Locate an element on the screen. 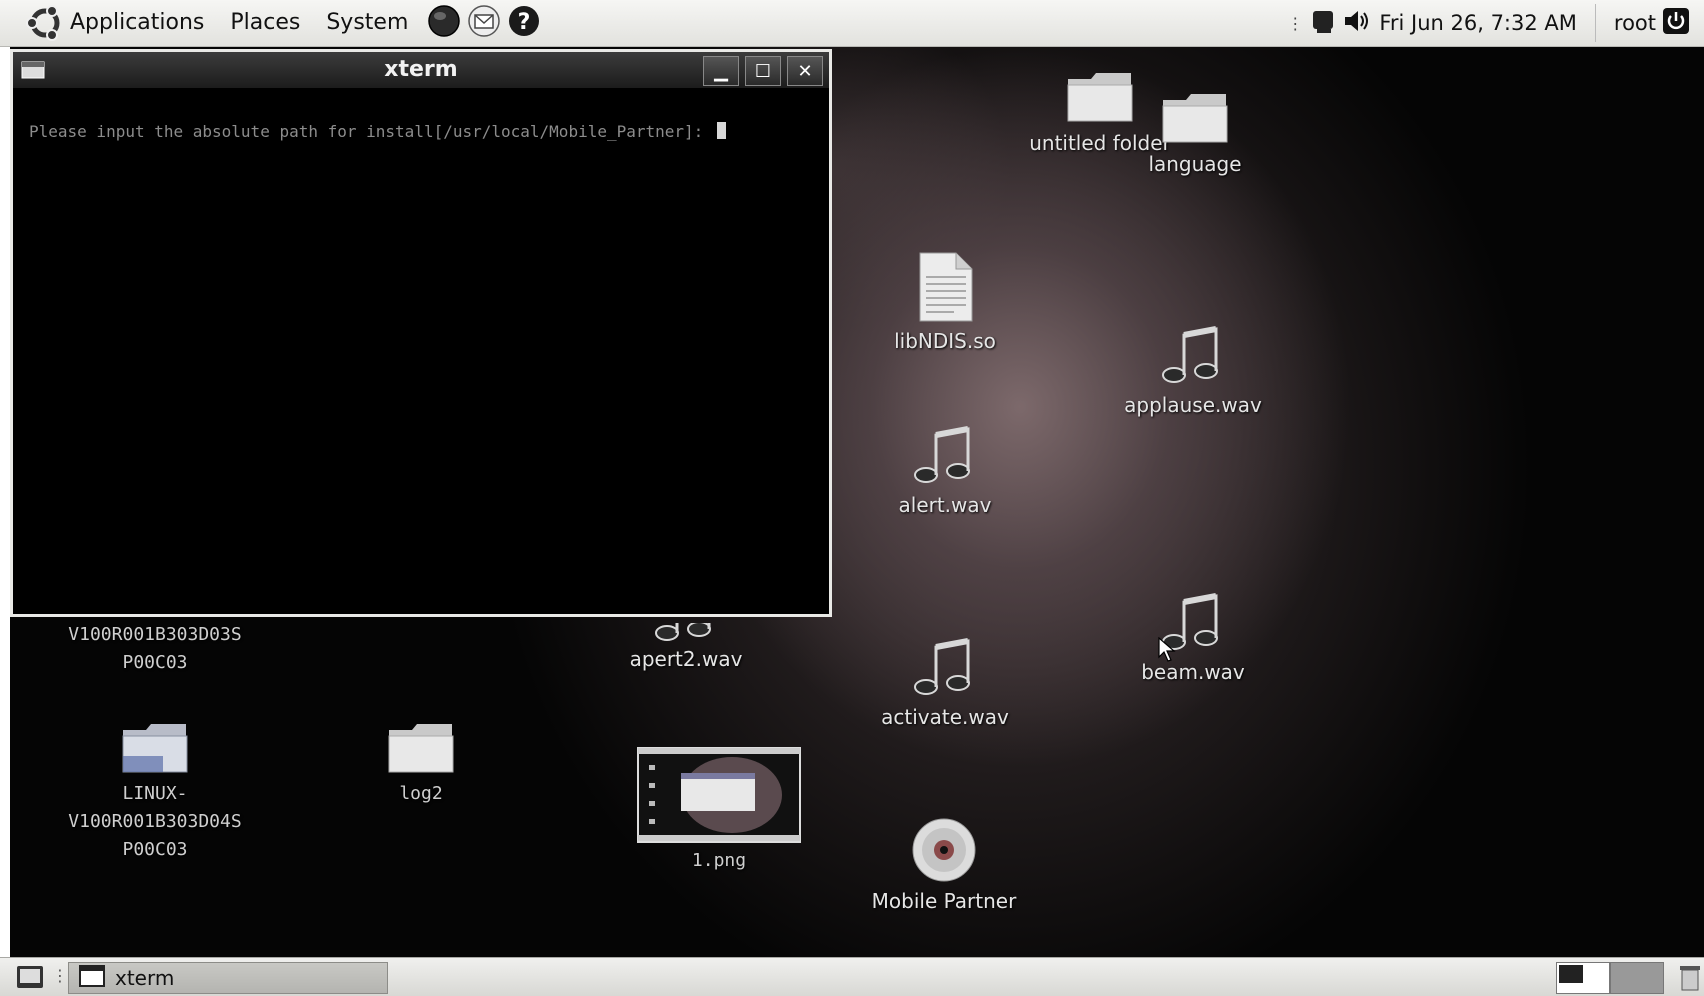 The height and width of the screenshot is (996, 1704). desktop-icon-linux-folder: LINUX- V100R001B303D04S P00C03 is located at coordinates (155, 792).